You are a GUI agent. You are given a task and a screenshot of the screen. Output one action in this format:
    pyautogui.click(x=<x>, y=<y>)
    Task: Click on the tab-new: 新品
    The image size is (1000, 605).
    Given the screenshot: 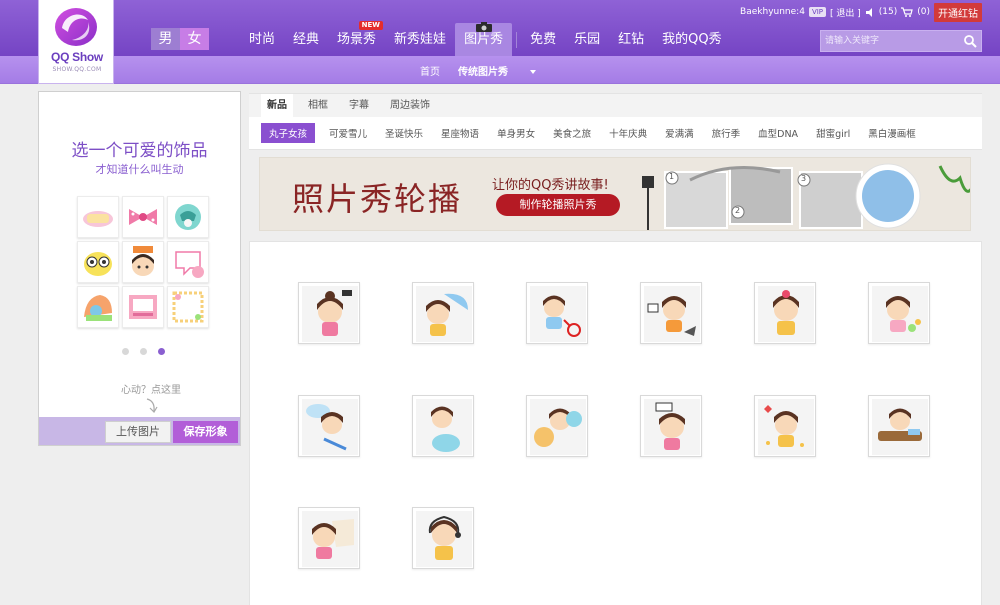 What is the action you would take?
    pyautogui.click(x=277, y=105)
    